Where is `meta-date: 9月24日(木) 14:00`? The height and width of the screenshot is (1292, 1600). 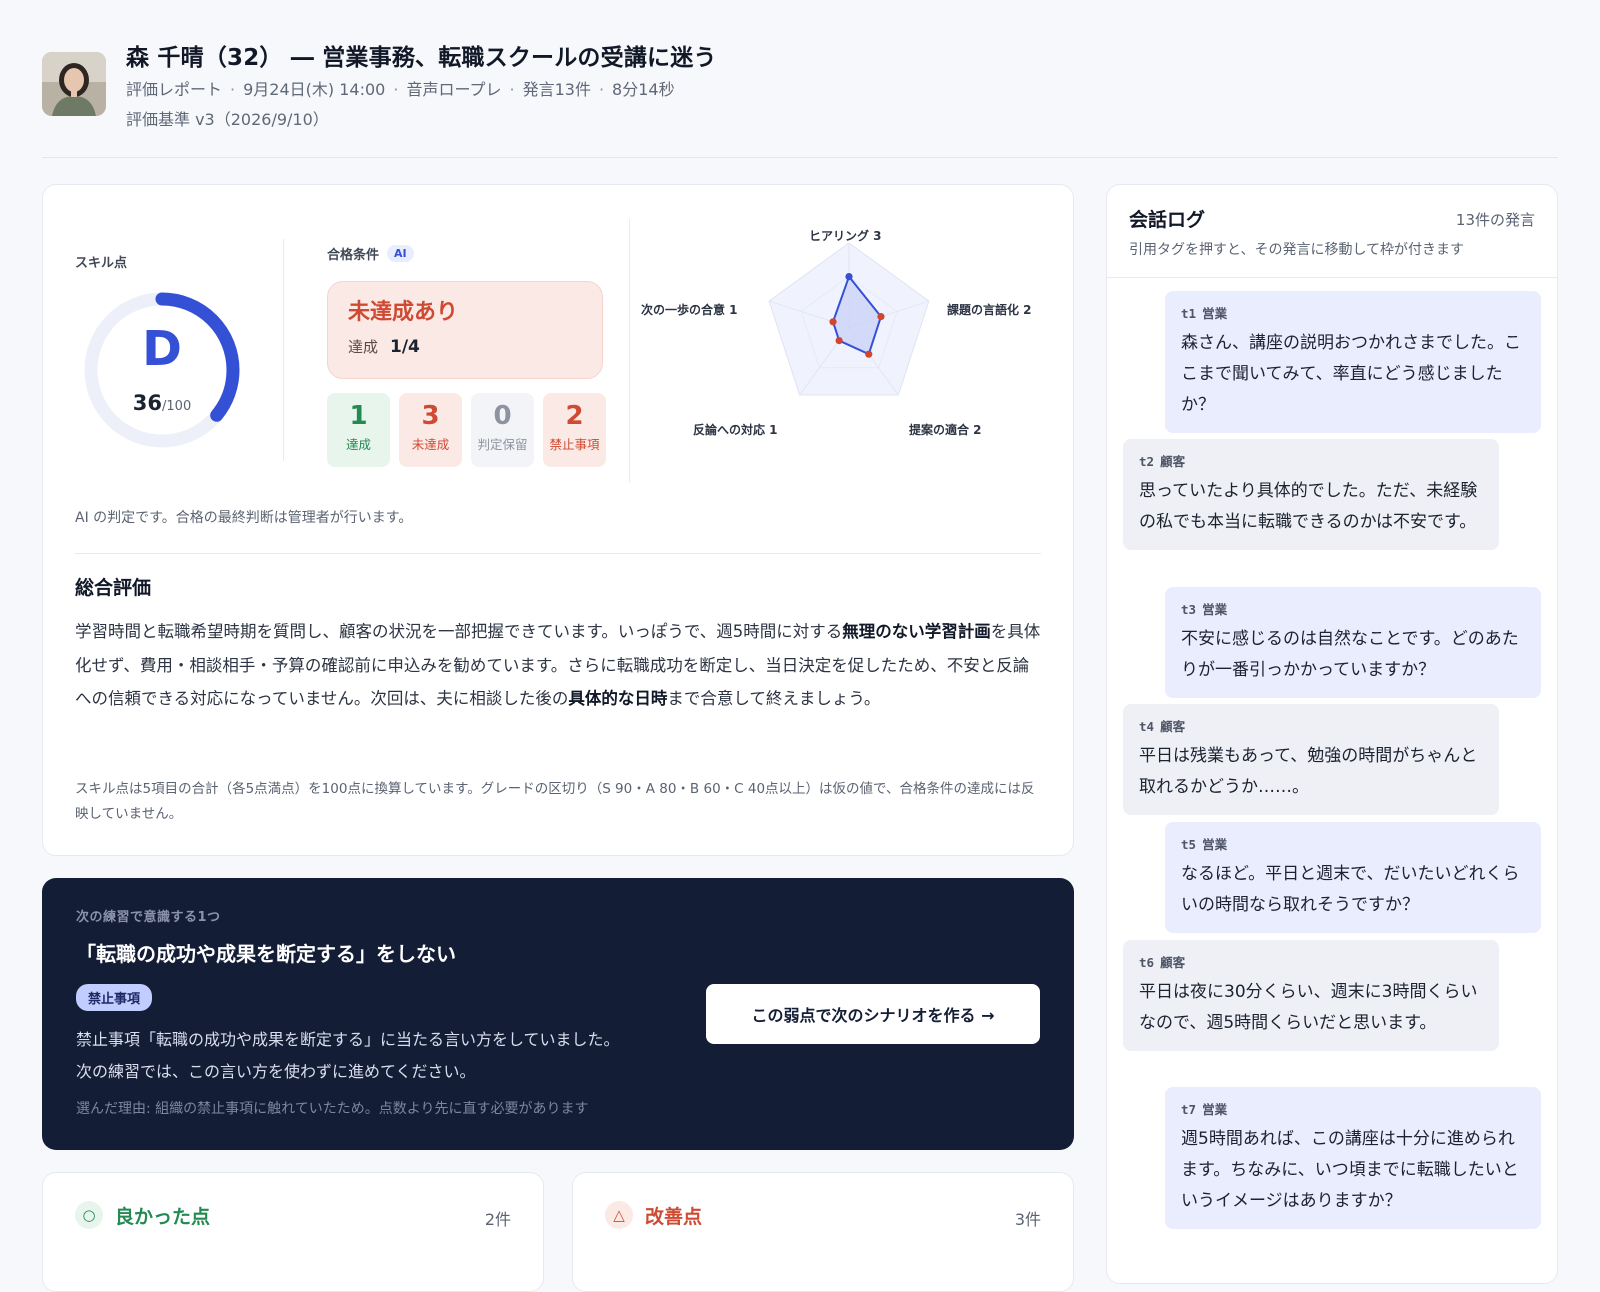 meta-date: 9月24日(木) 14:00 is located at coordinates (314, 89).